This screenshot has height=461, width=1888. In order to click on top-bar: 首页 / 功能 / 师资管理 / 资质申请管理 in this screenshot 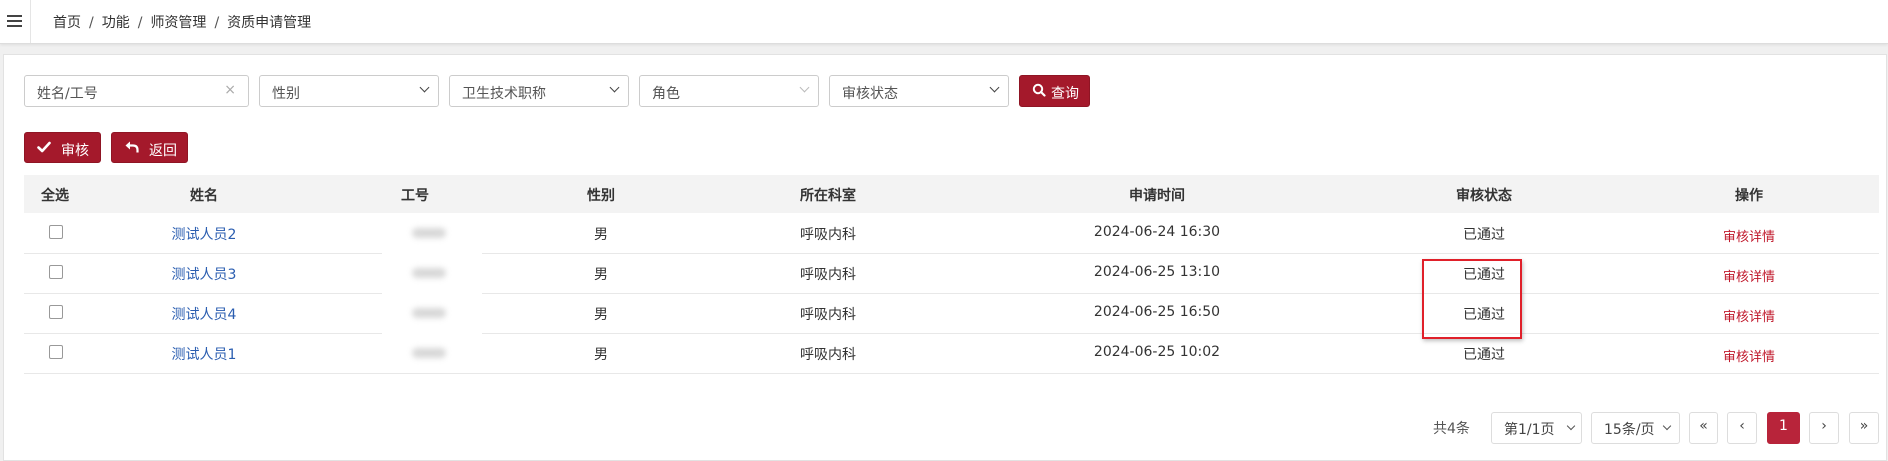, I will do `click(944, 22)`.